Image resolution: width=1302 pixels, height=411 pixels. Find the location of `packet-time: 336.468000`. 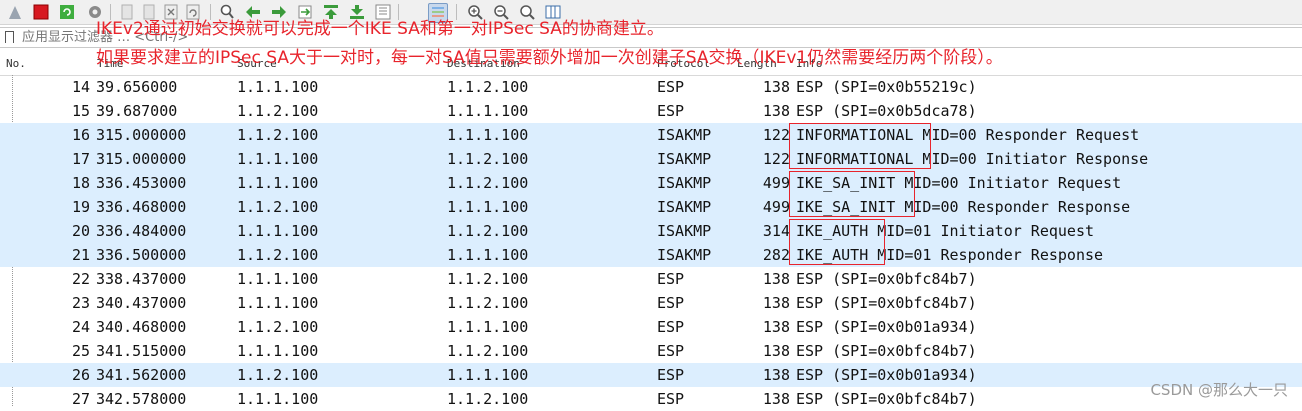

packet-time: 336.468000 is located at coordinates (141, 207).